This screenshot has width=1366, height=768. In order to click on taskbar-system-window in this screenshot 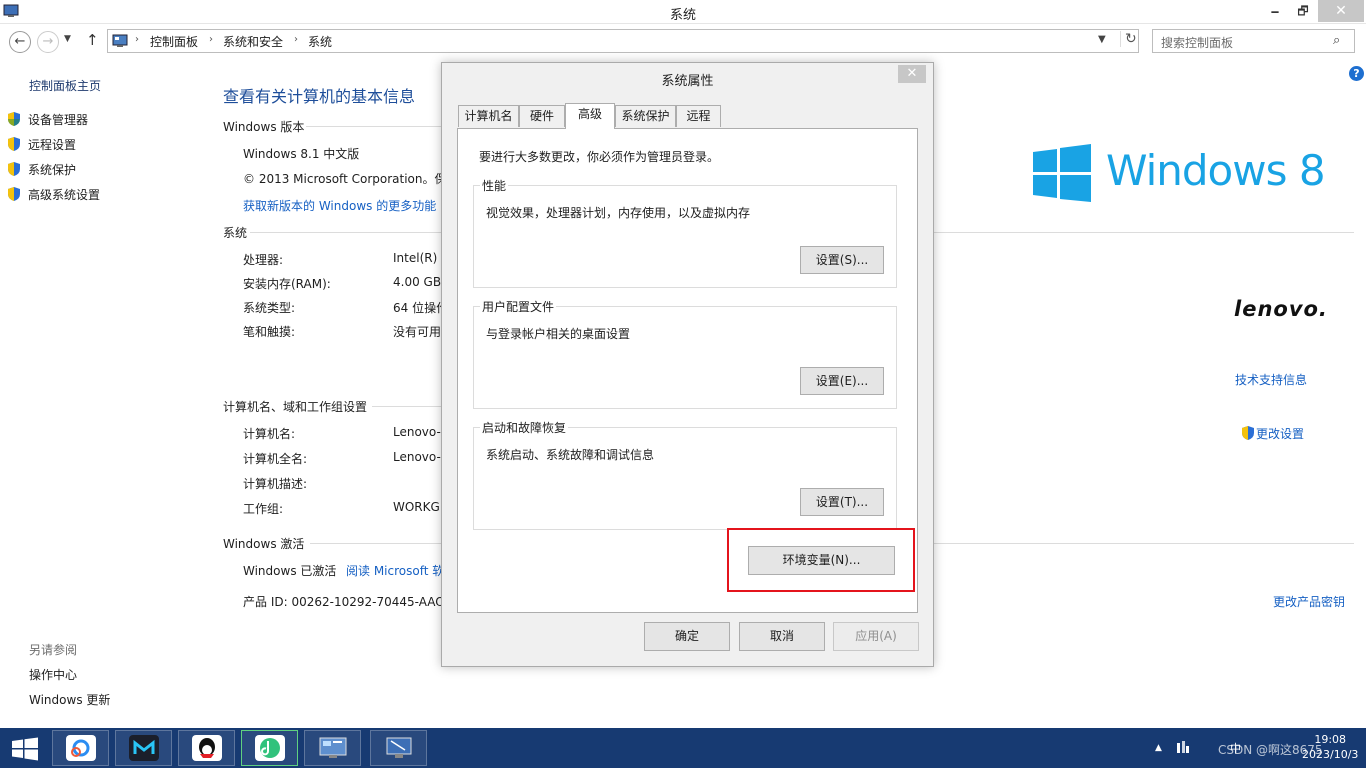, I will do `click(398, 748)`.